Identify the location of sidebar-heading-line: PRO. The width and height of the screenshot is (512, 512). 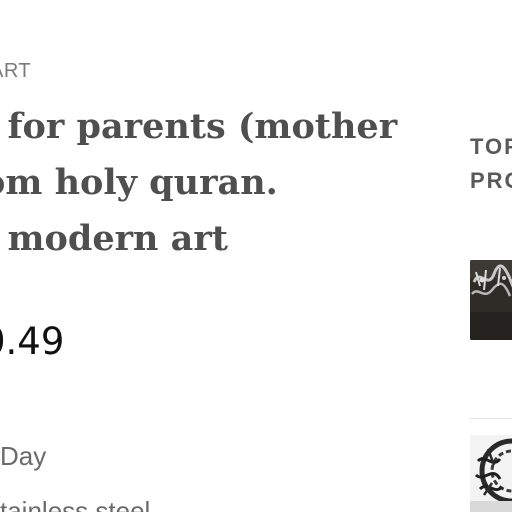
(491, 180).